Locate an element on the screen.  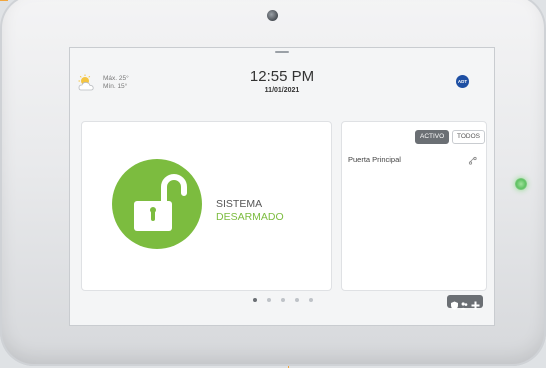
camera-icon is located at coordinates (272, 15).